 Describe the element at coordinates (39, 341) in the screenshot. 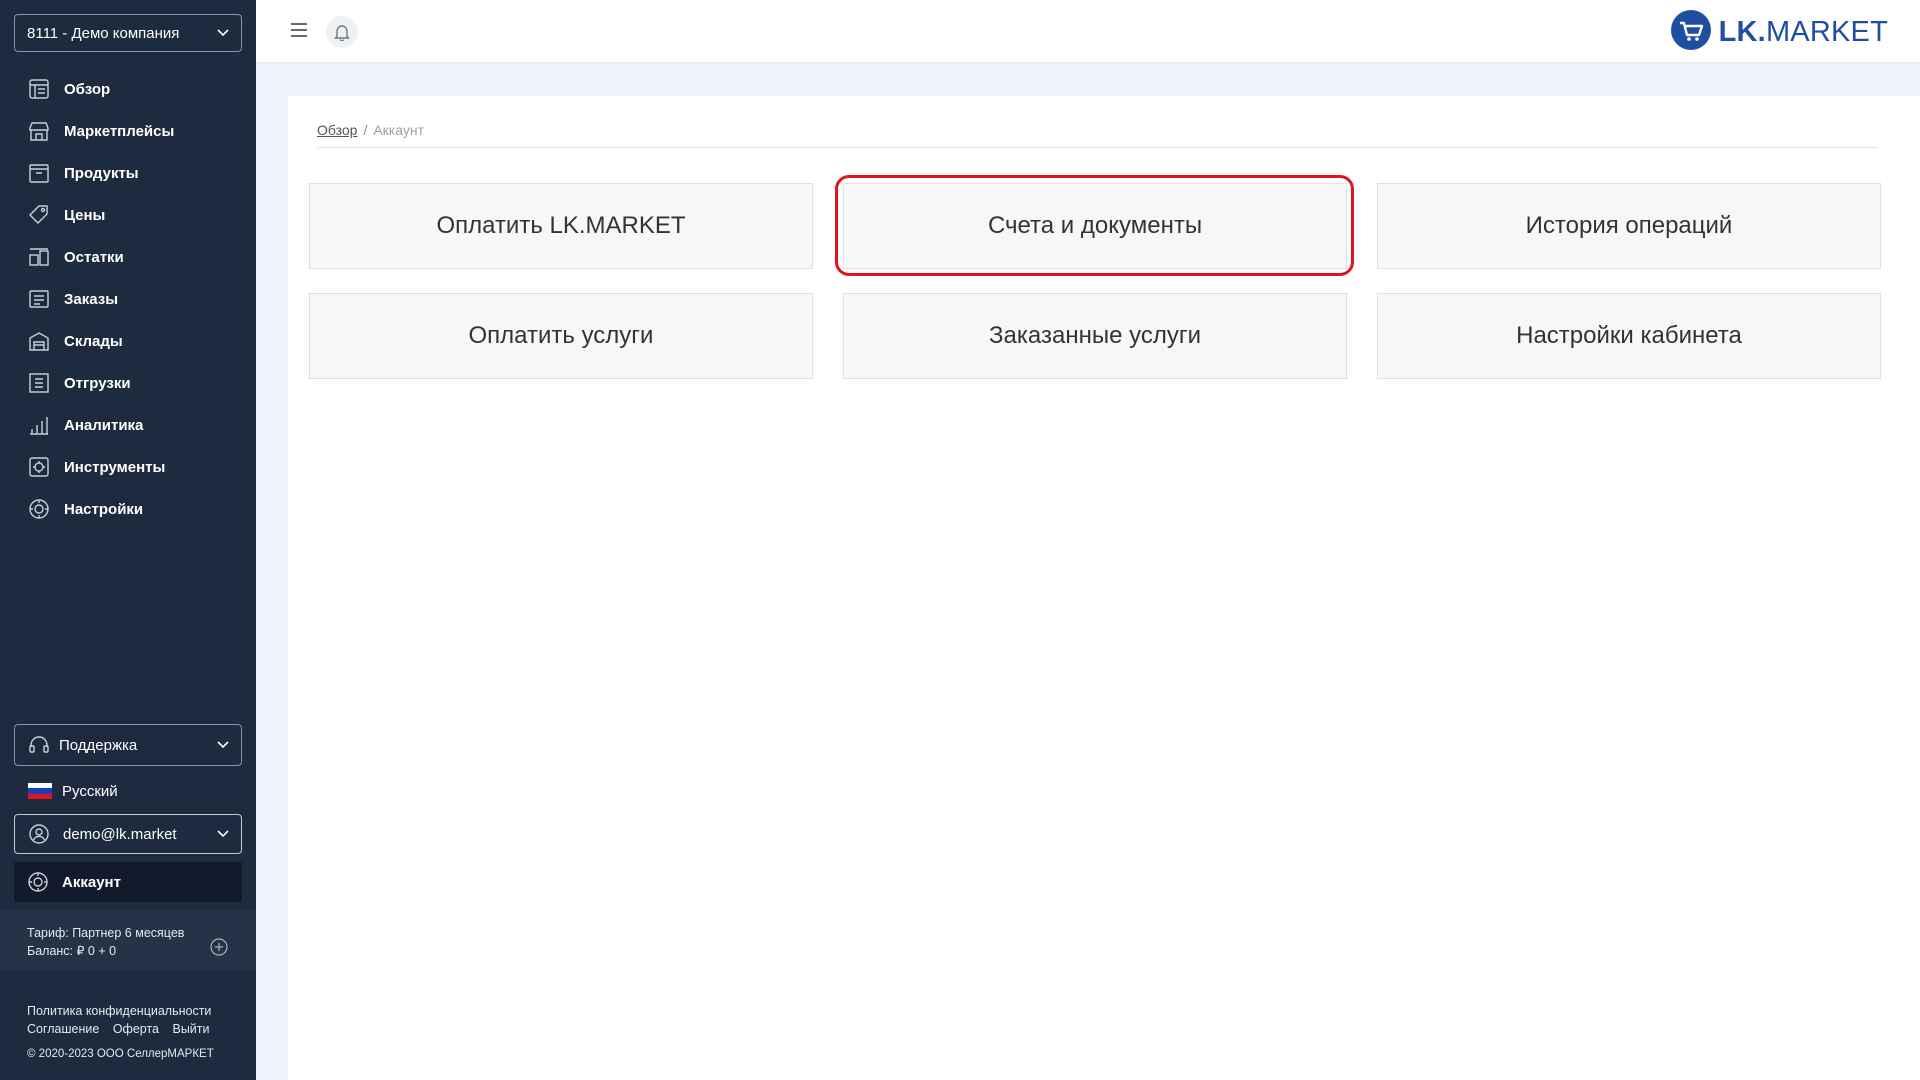

I see `warehouse-icon` at that location.